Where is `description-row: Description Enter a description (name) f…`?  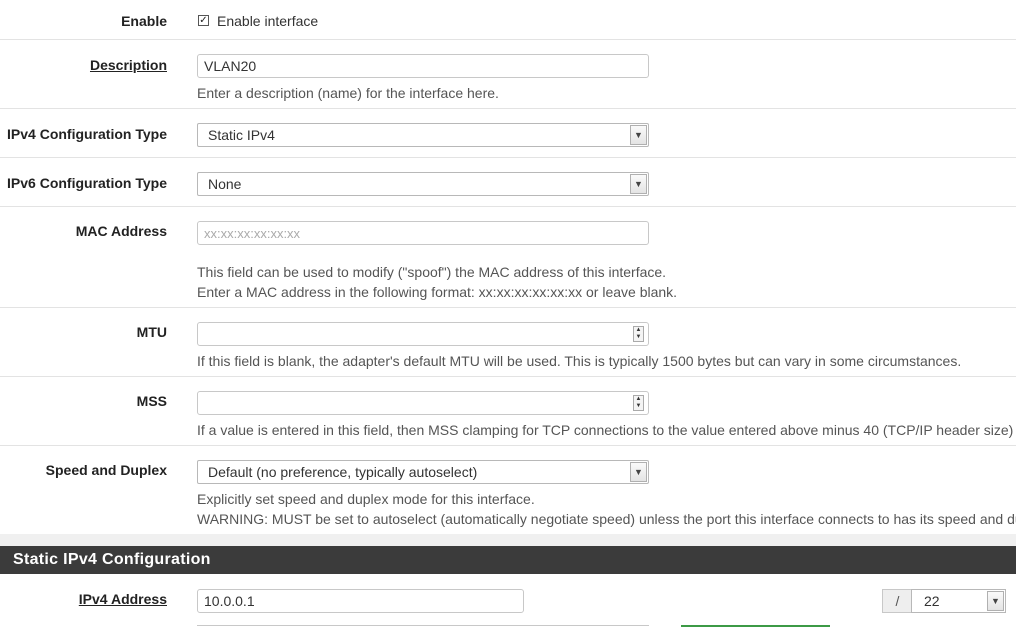 description-row: Description Enter a description (name) f… is located at coordinates (508, 74).